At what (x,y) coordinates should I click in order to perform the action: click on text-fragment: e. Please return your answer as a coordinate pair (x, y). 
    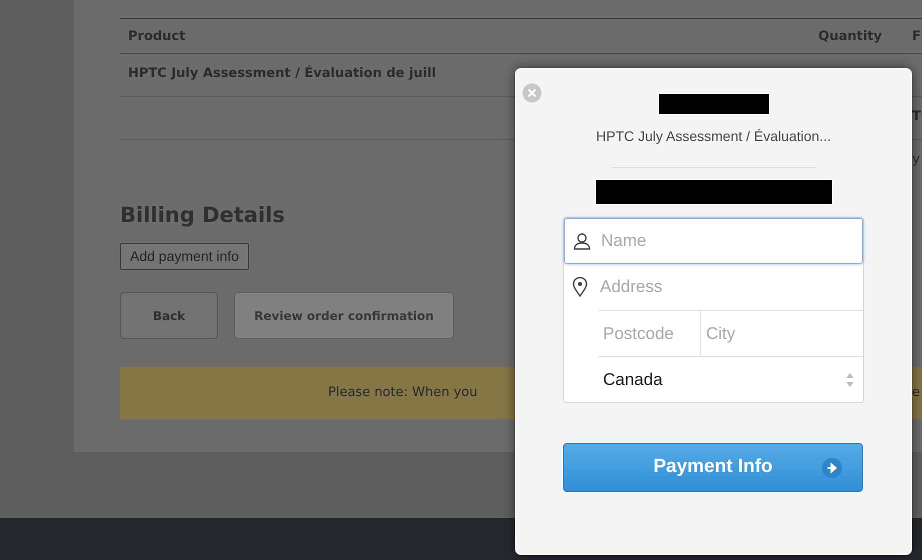
    Looking at the image, I should click on (916, 393).